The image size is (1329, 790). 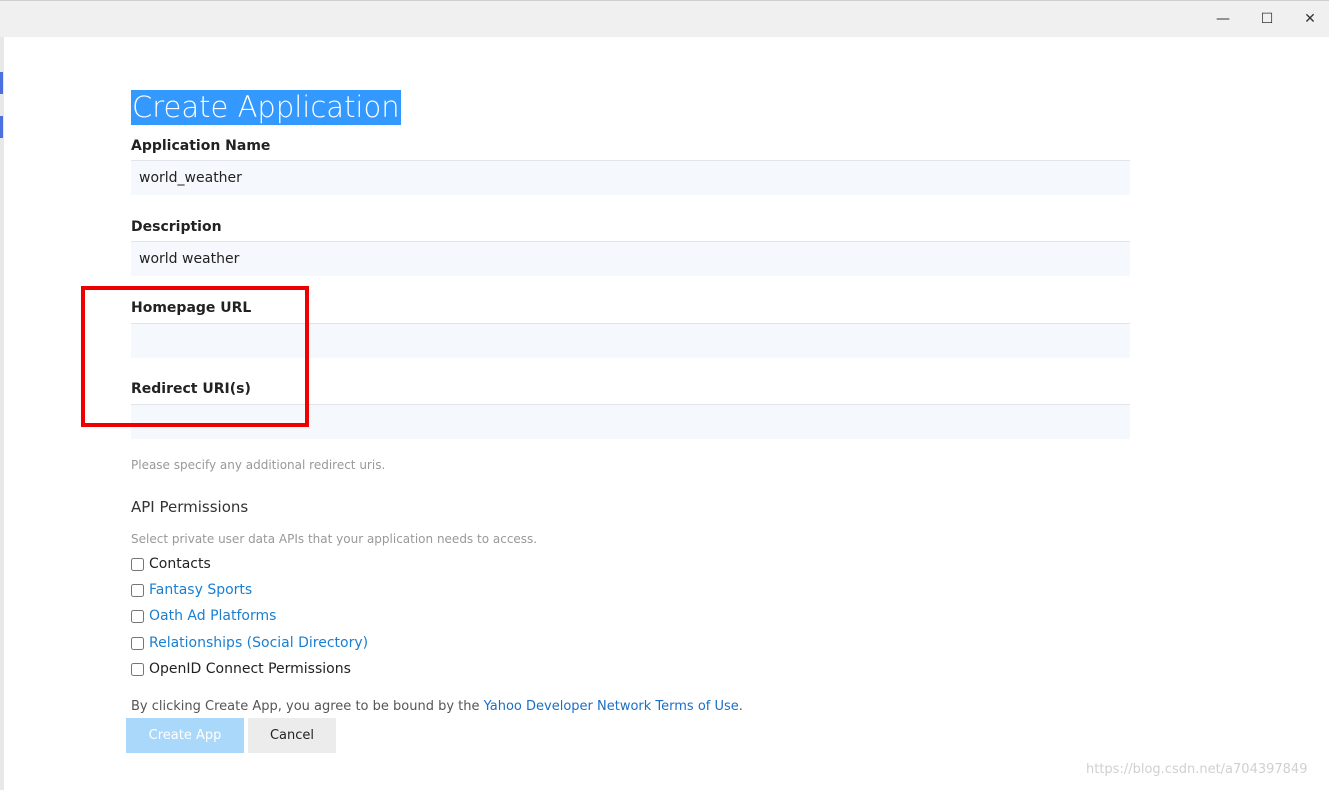 I want to click on maximize-icon: ☐, so click(x=1267, y=19).